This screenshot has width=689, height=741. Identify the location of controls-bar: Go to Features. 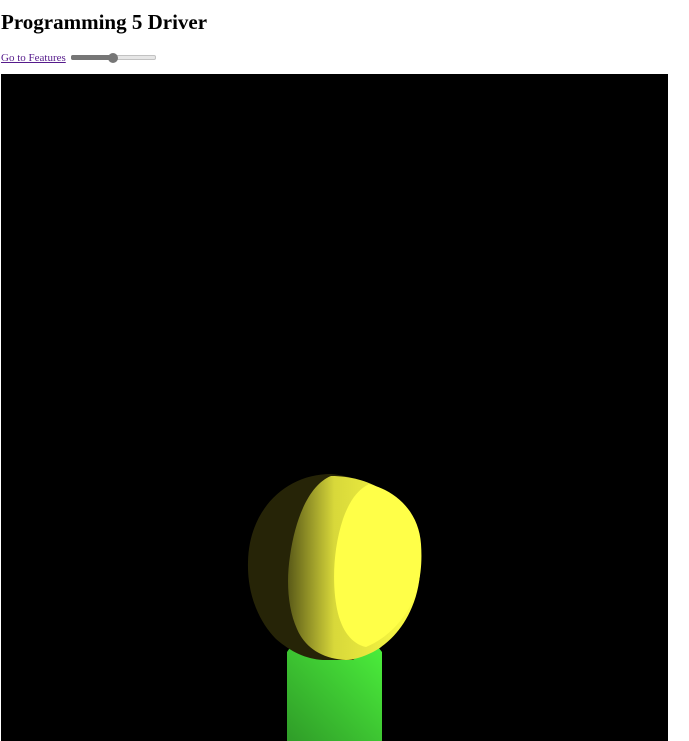
(78, 58).